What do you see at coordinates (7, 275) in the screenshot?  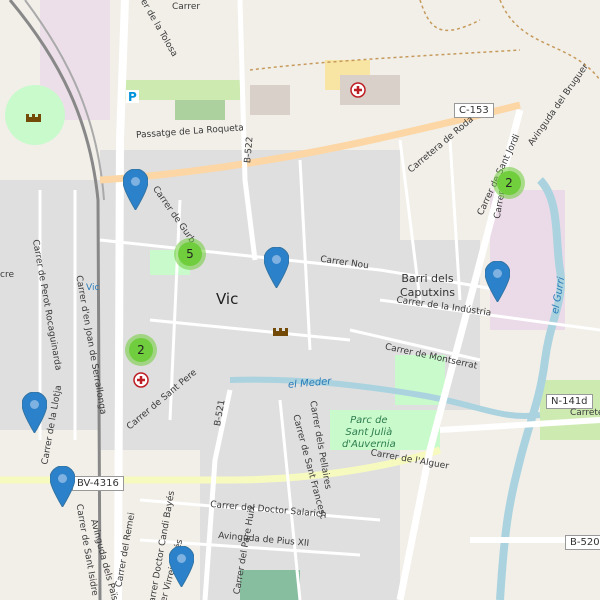 I see `street-label: cre` at bounding box center [7, 275].